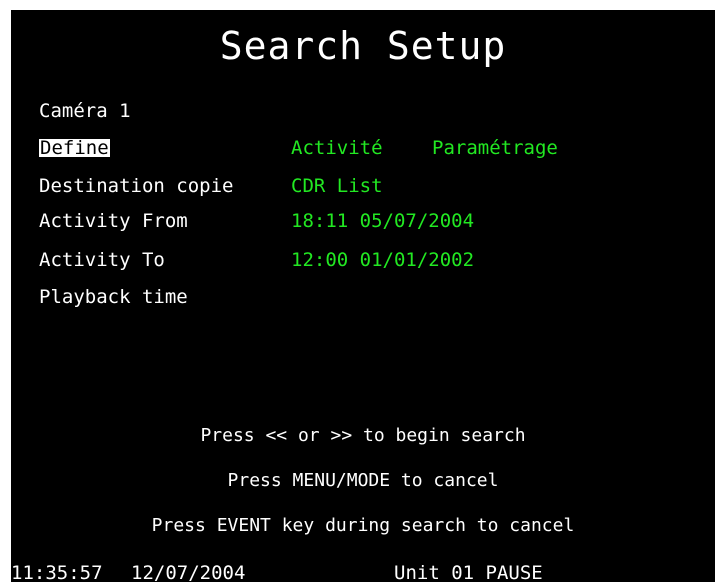 Image resolution: width=715 pixels, height=582 pixels. Describe the element at coordinates (136, 186) in the screenshot. I see `destination-label: Destination copie` at that location.